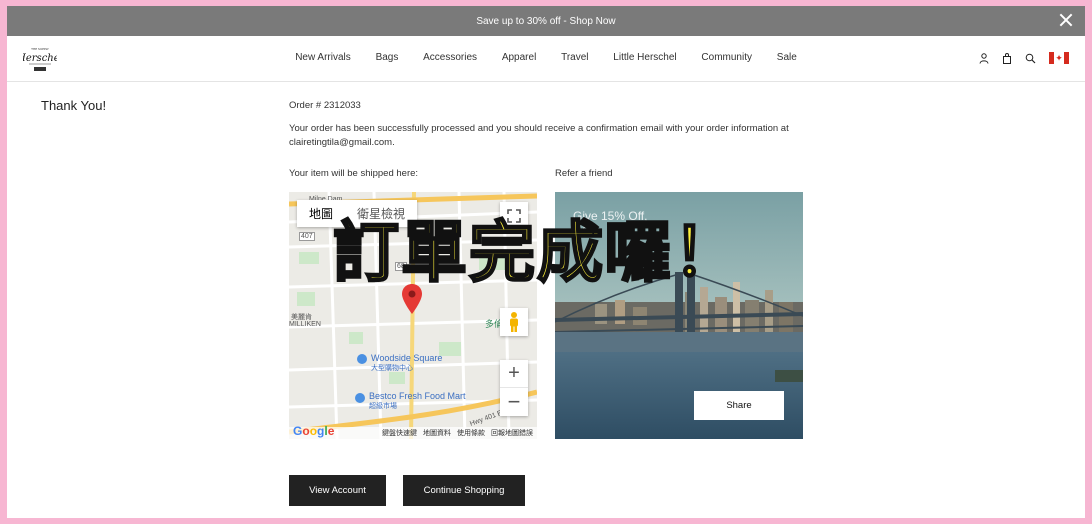 The height and width of the screenshot is (524, 1092). What do you see at coordinates (387, 57) in the screenshot?
I see `nav-bags: Bags` at bounding box center [387, 57].